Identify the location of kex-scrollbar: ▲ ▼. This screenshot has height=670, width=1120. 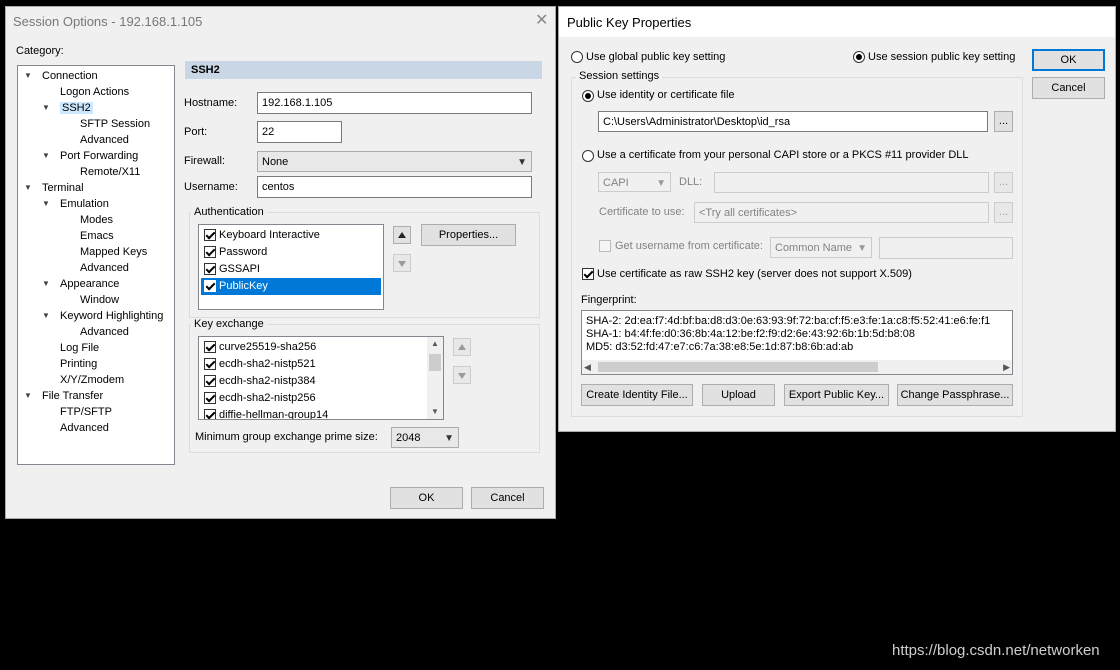
(435, 378).